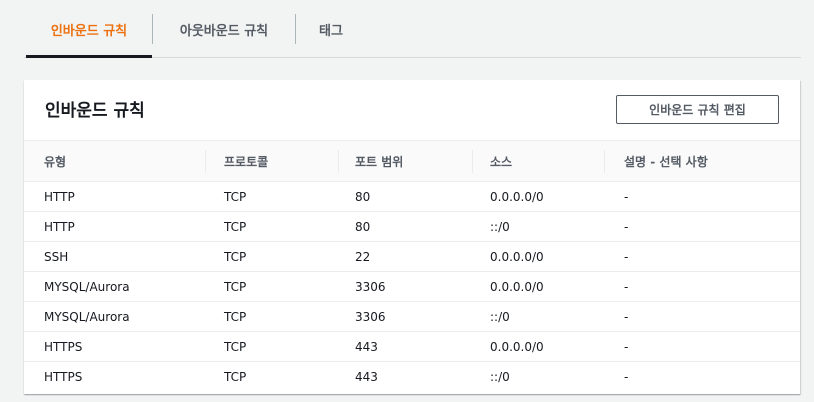 The height and width of the screenshot is (402, 814). I want to click on tab-tags: 태그, so click(331, 29).